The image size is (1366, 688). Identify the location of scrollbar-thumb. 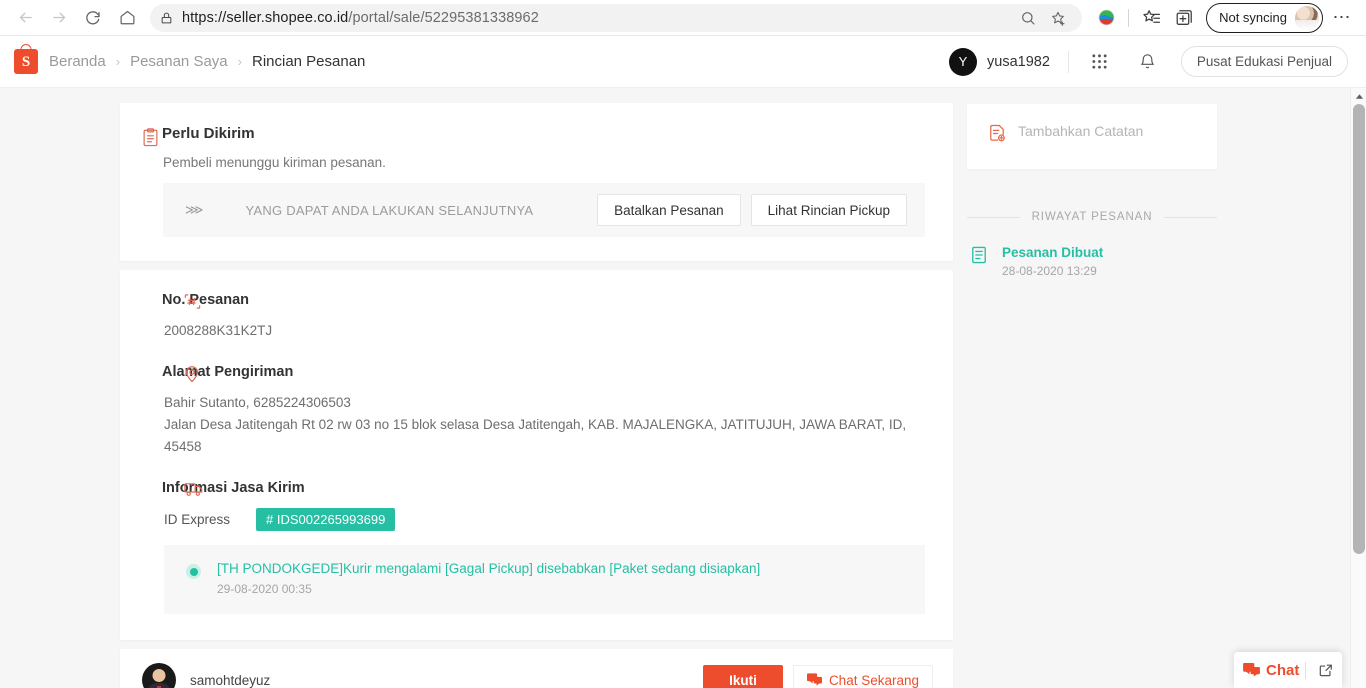
(1359, 329).